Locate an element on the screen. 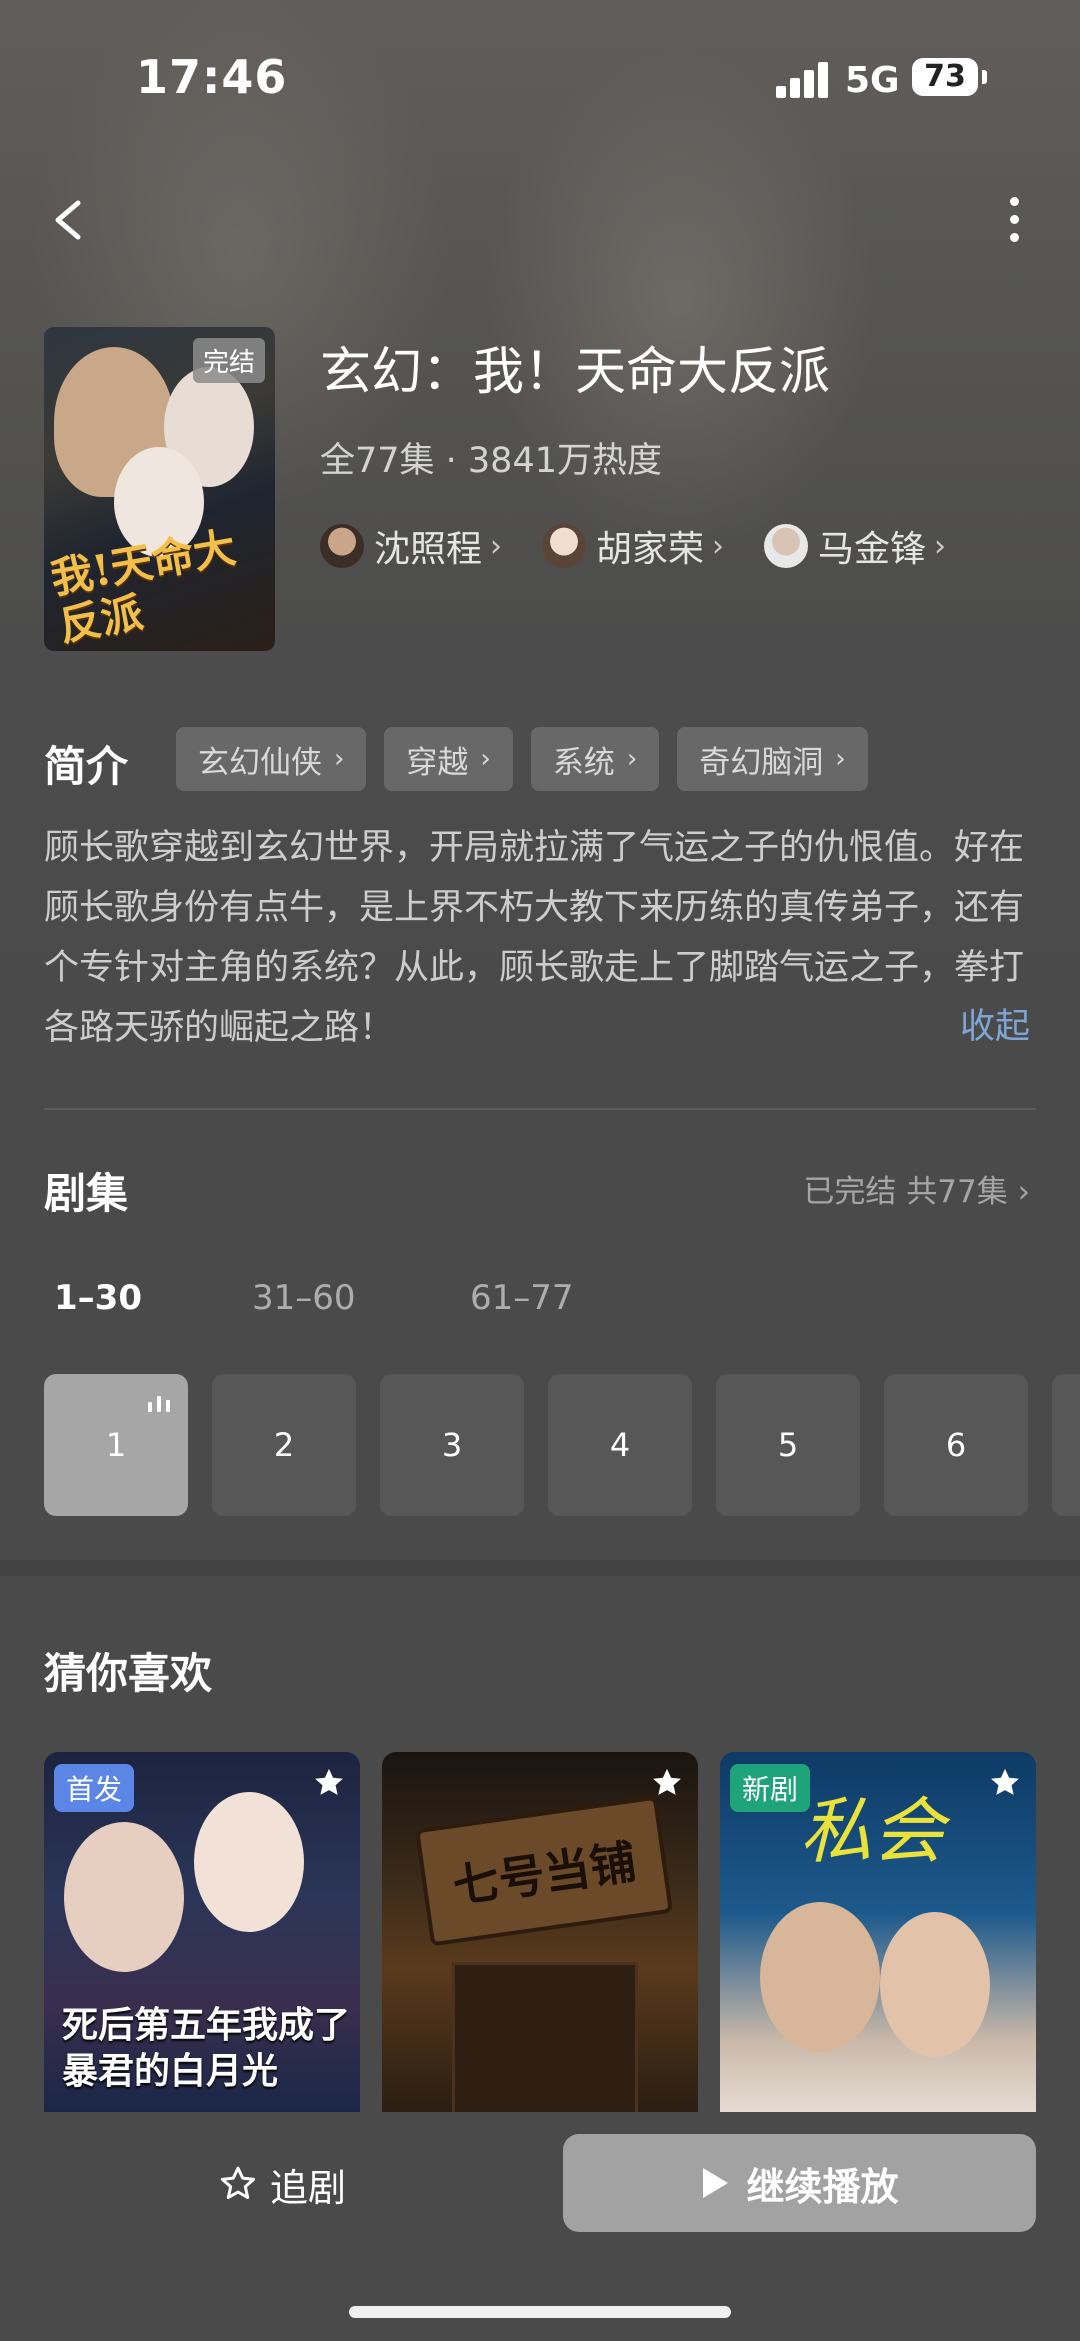 The height and width of the screenshot is (2341, 1080). star-outline-icon is located at coordinates (238, 2182).